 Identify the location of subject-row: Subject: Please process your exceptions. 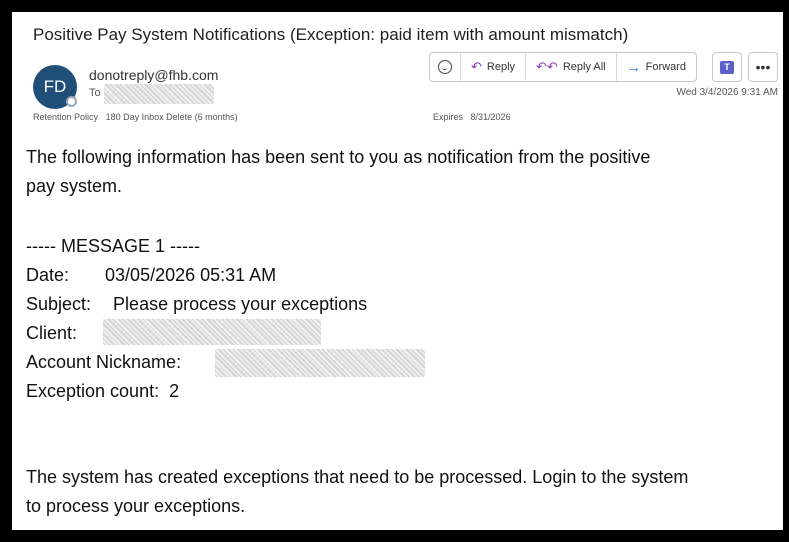
(196, 304).